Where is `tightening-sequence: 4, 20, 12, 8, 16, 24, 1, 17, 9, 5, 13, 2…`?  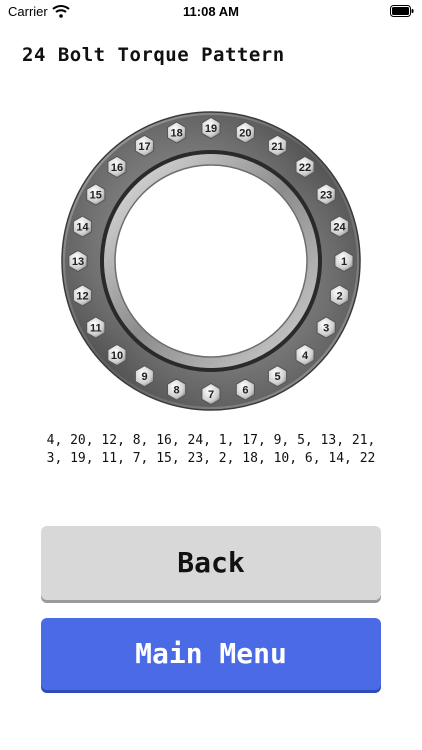
tightening-sequence: 4, 20, 12, 8, 16, 24, 1, 17, 9, 5, 13, 2… is located at coordinates (211, 450).